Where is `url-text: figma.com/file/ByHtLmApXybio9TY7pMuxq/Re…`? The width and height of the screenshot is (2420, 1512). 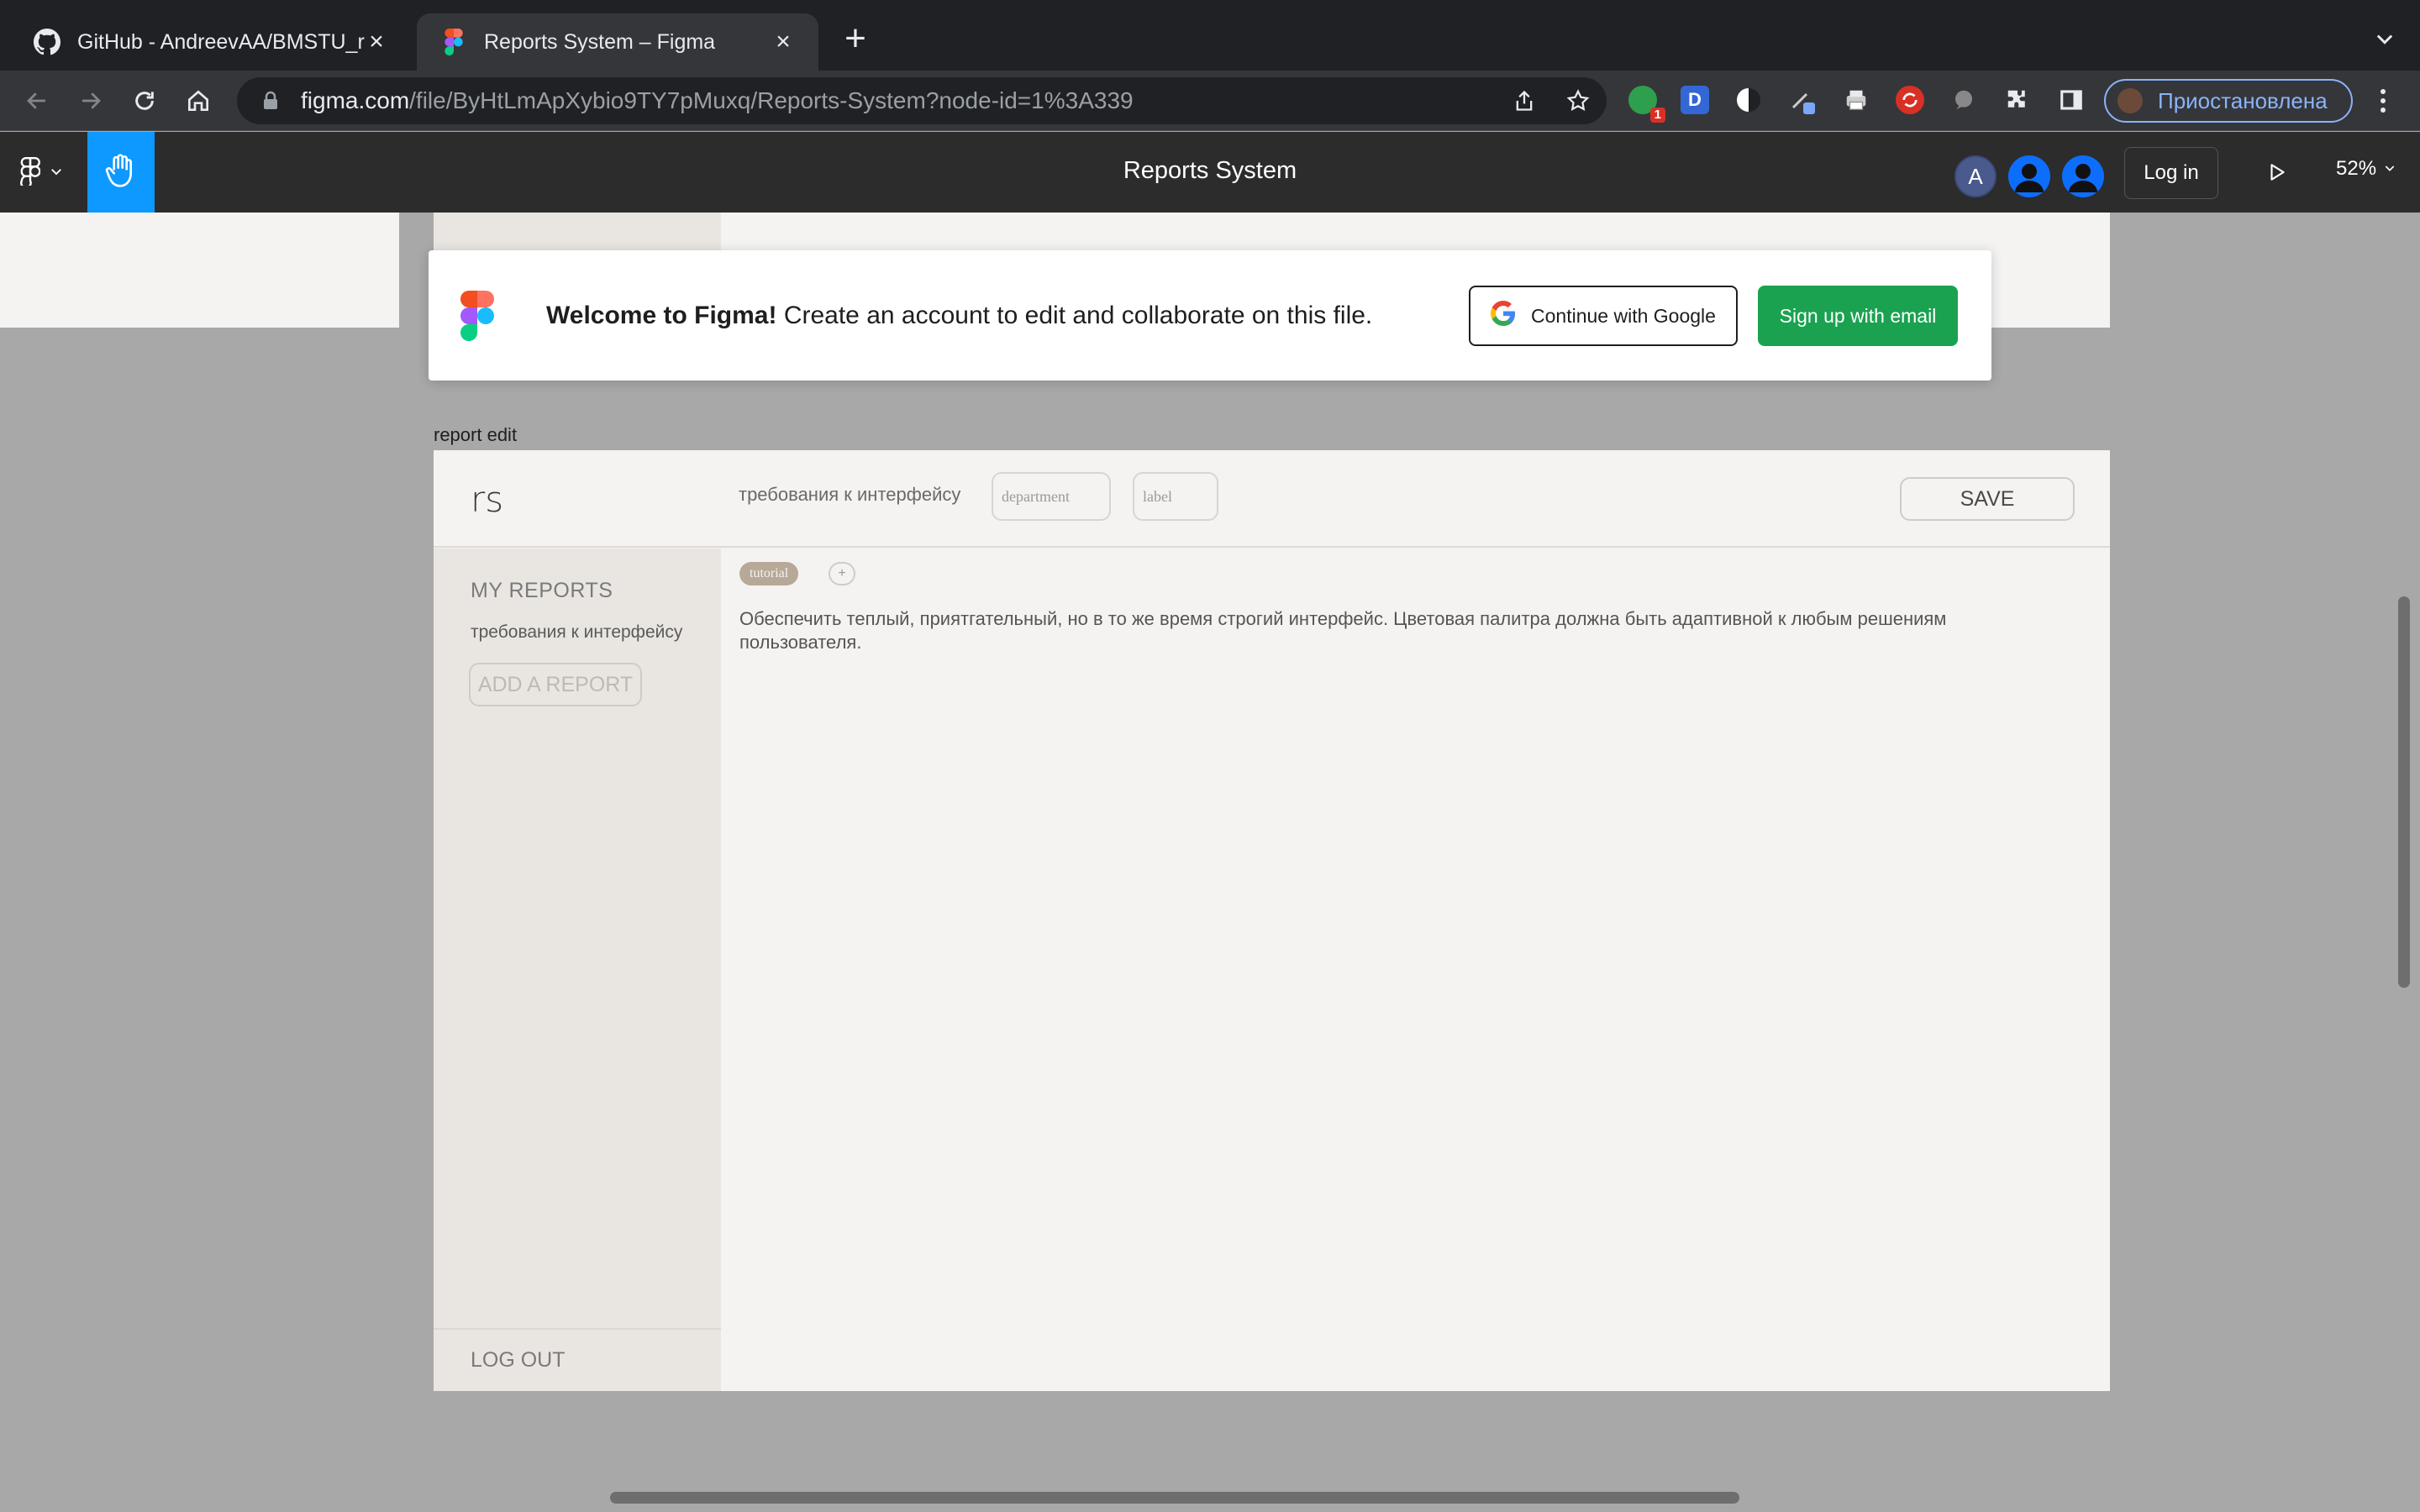
url-text: figma.com/file/ByHtLmApXybio9TY7pMuxq/Re… is located at coordinates (718, 100).